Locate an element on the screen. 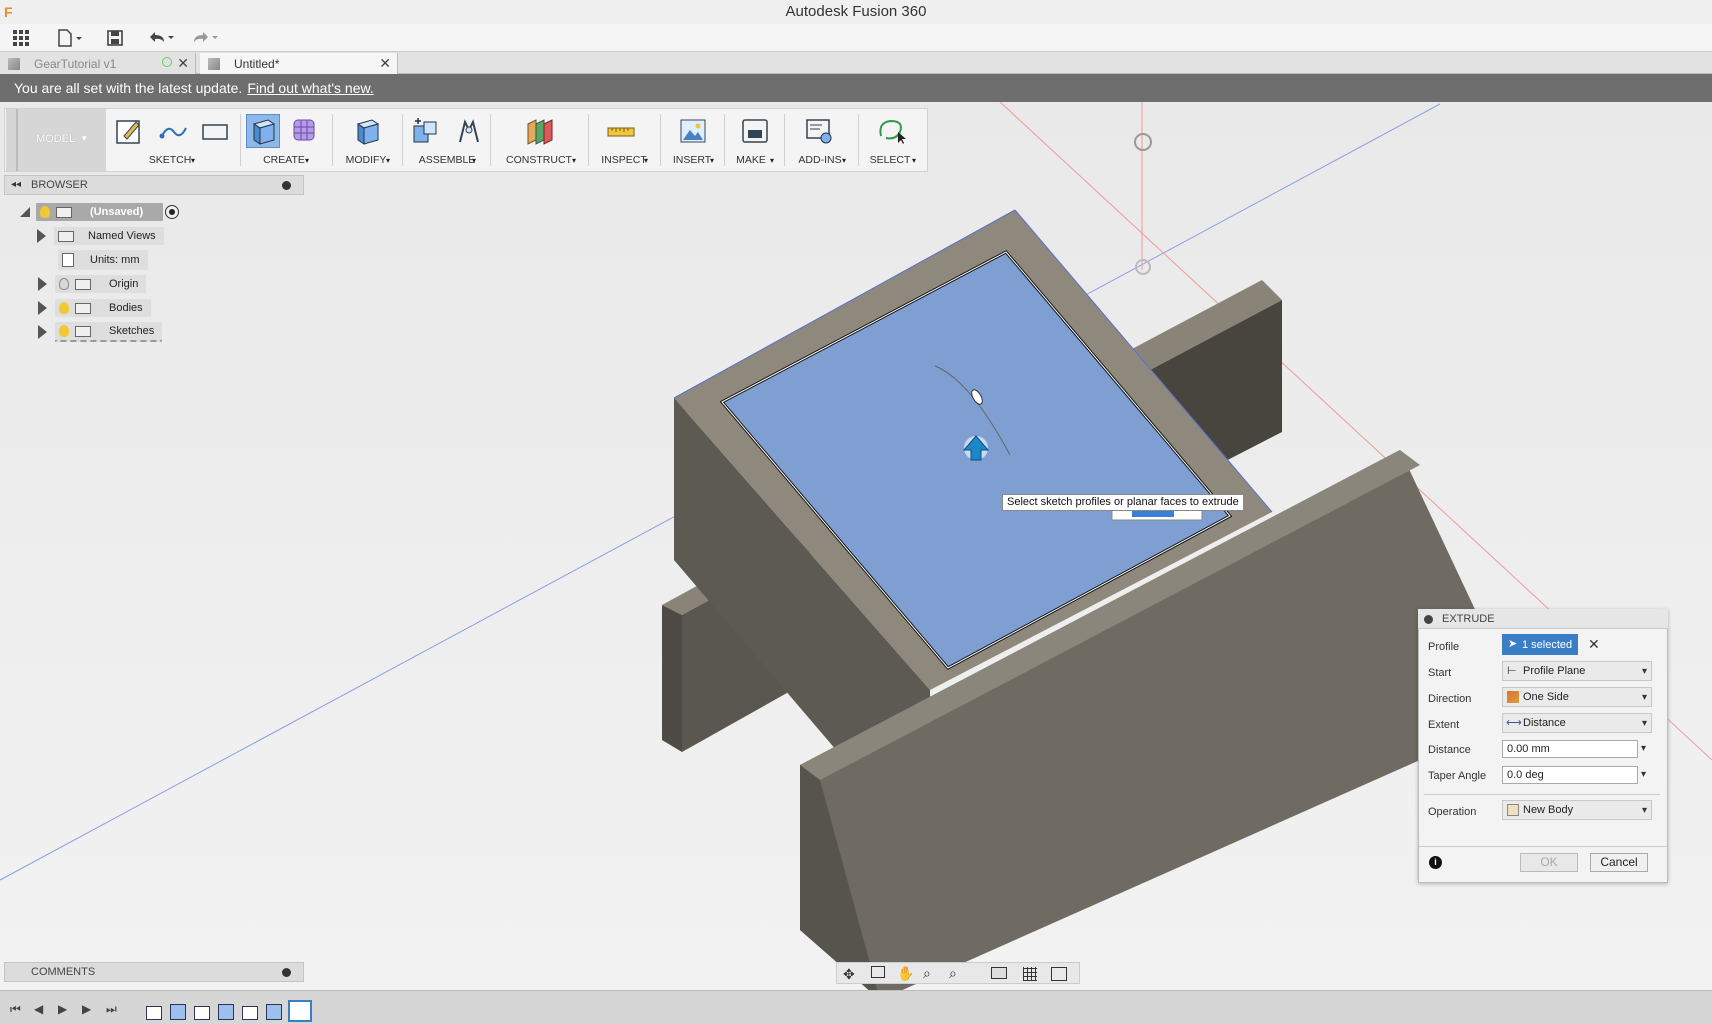  start-select: ⊢ Profile Plane is located at coordinates (1577, 671).